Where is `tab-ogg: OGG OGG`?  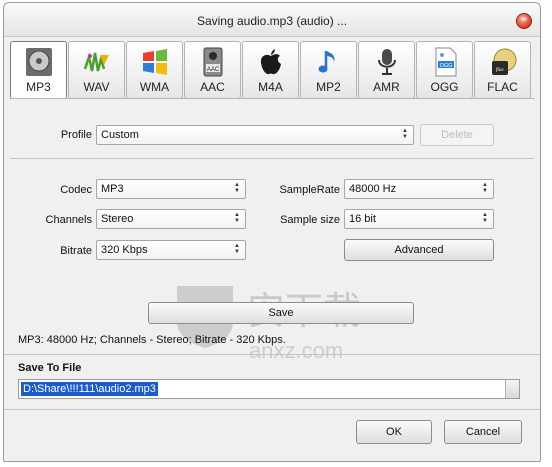
tab-ogg: OGG OGG is located at coordinates (444, 70).